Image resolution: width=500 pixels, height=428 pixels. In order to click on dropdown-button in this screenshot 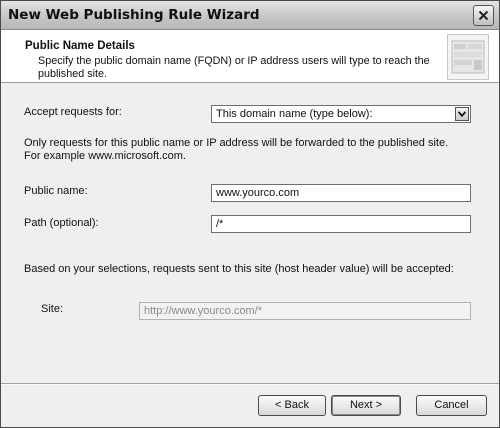, I will do `click(462, 114)`.